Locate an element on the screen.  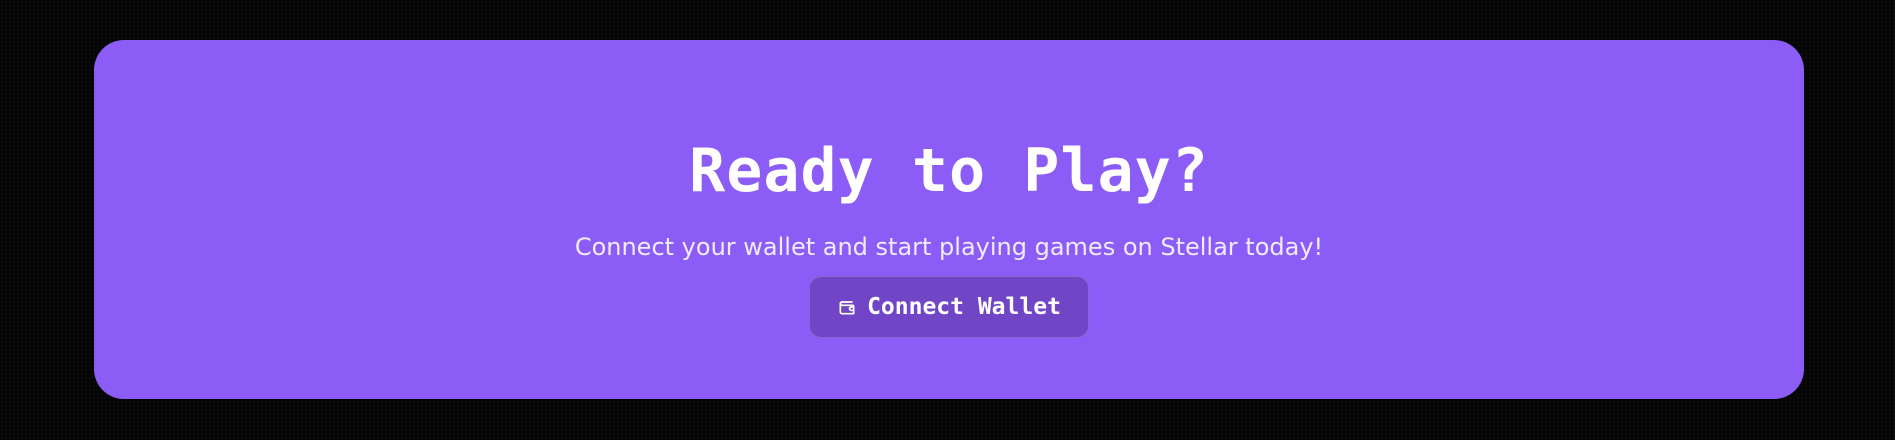
cta-title: Ready to Play? is located at coordinates (949, 171).